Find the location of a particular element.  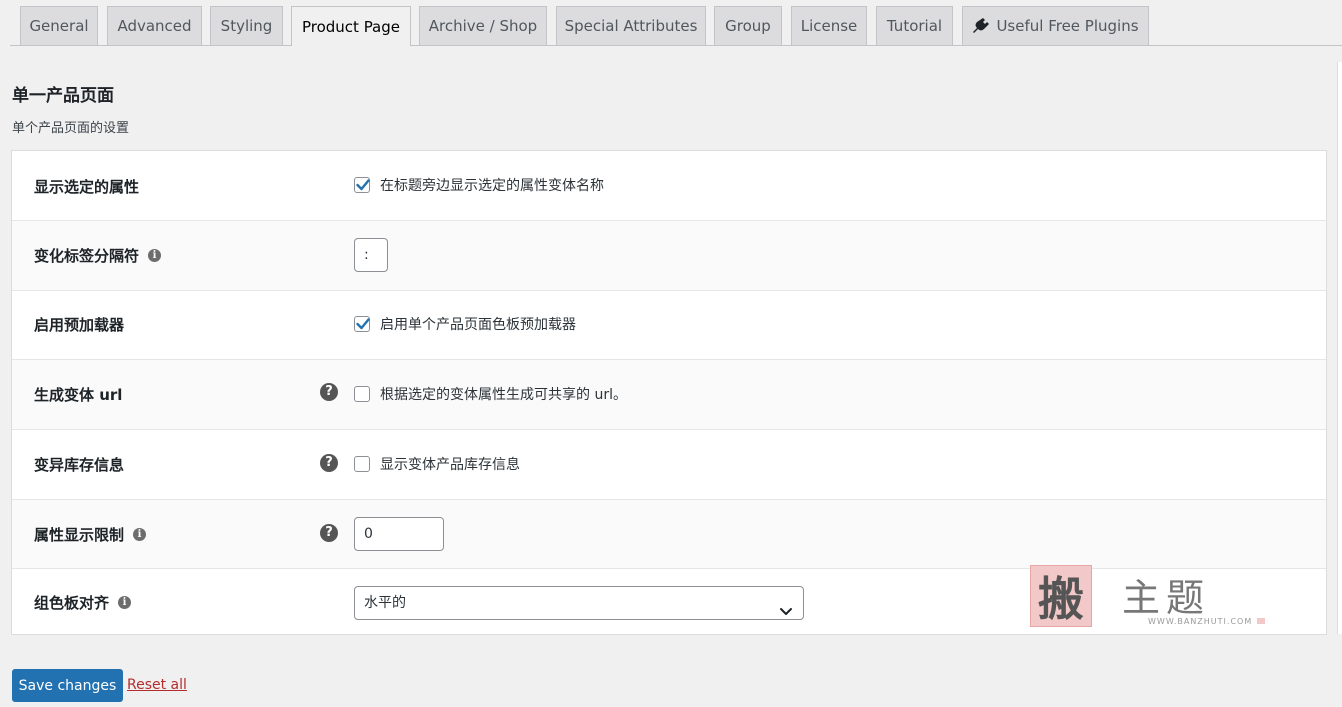

setting-label-text: 启用预加载器 is located at coordinates (79, 325).